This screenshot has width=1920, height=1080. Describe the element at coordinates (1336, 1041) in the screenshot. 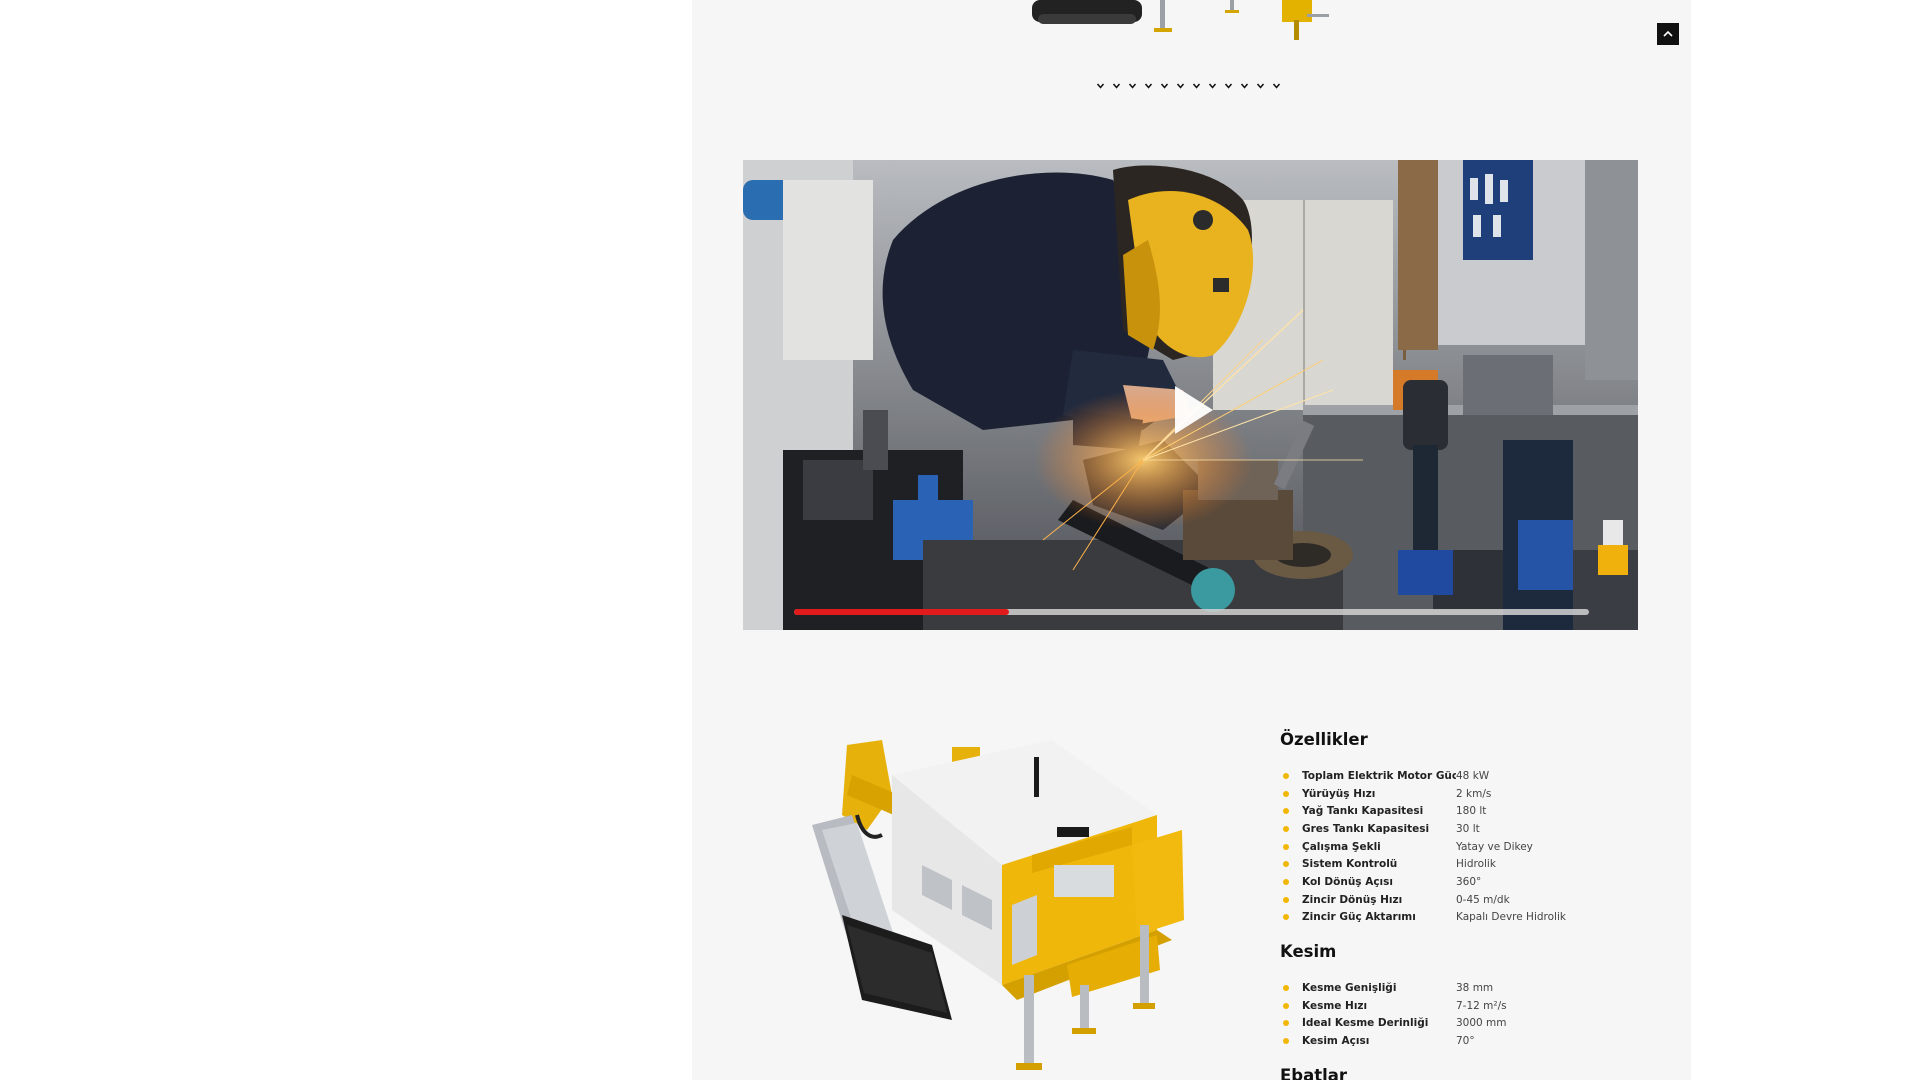

I see `spec-label: Kesim Açısı` at that location.